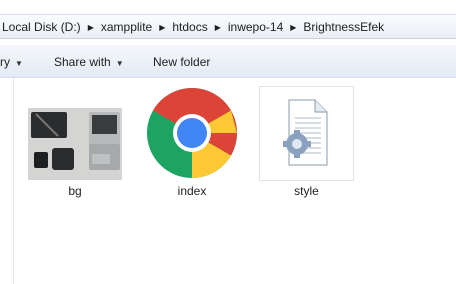 The image size is (456, 284). What do you see at coordinates (306, 191) in the screenshot?
I see `file-name: style` at bounding box center [306, 191].